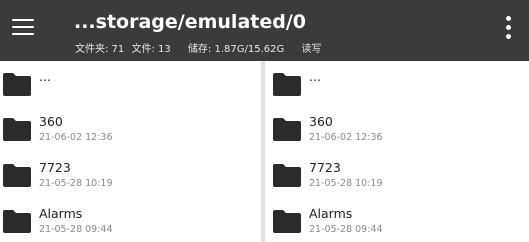 The width and height of the screenshot is (529, 242). What do you see at coordinates (151, 49) in the screenshot?
I see `file-count: 文件: 13` at bounding box center [151, 49].